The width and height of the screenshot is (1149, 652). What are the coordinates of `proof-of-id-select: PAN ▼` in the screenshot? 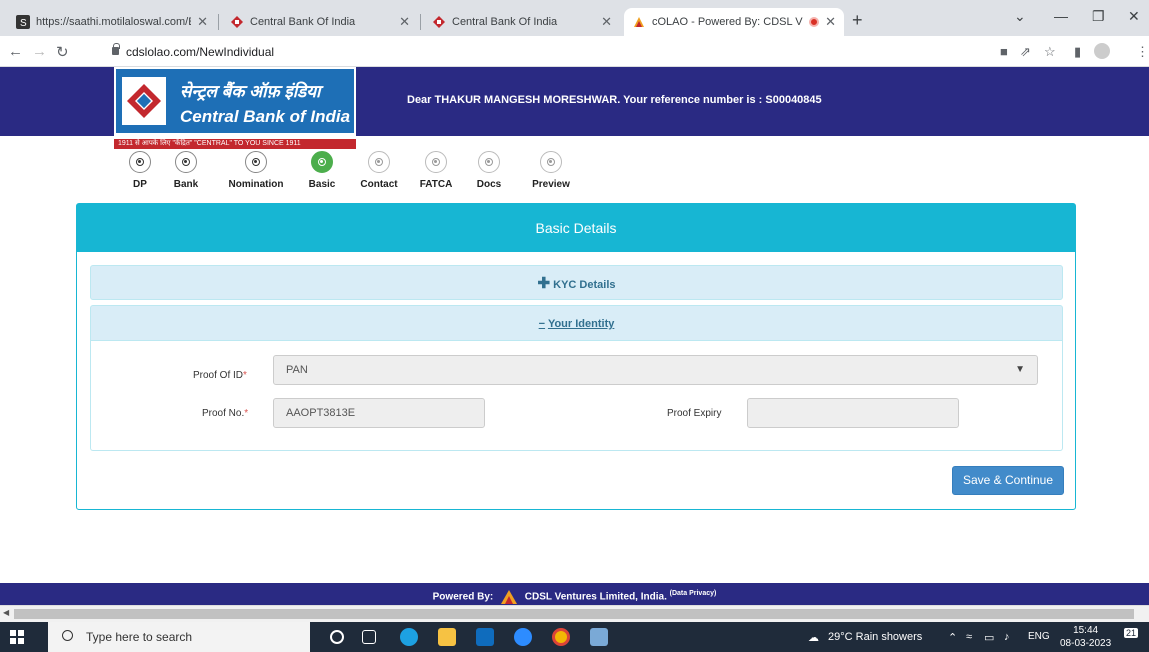 It's located at (655, 370).